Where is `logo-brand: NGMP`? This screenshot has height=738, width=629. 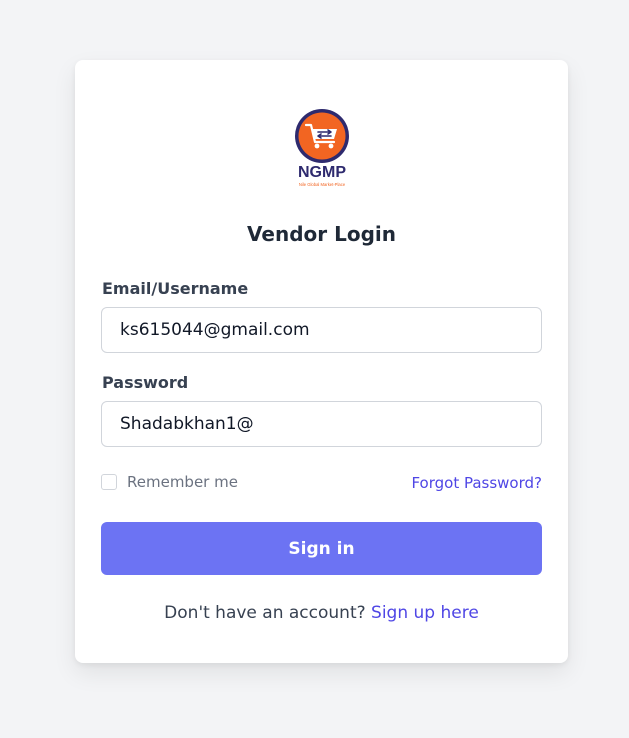 logo-brand: NGMP is located at coordinates (322, 172).